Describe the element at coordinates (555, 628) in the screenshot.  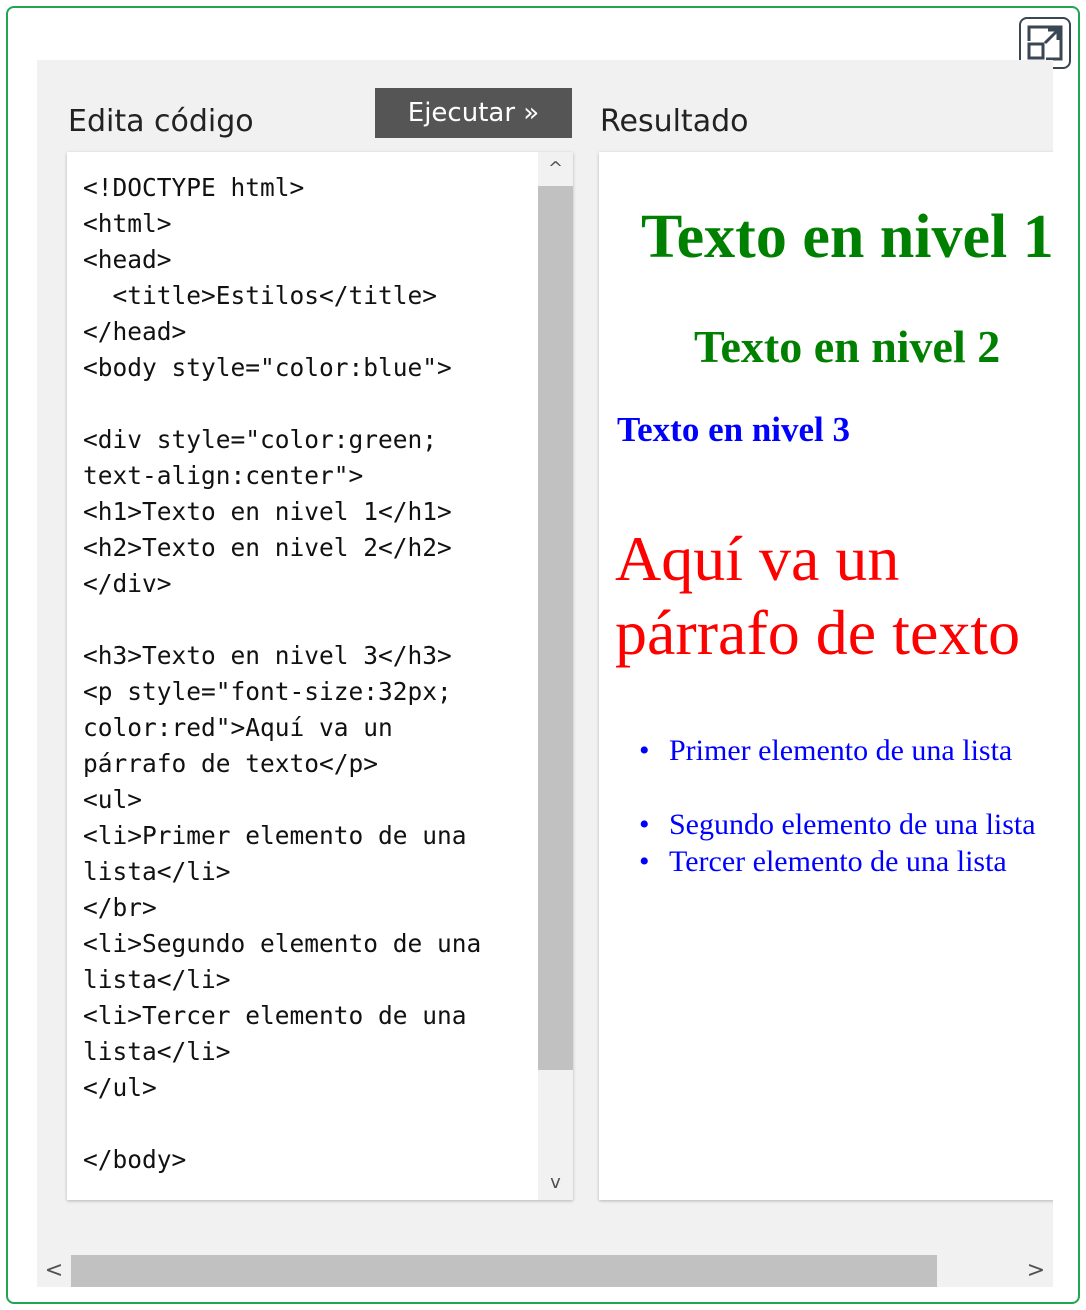
I see `code-scroll-thumb` at that location.